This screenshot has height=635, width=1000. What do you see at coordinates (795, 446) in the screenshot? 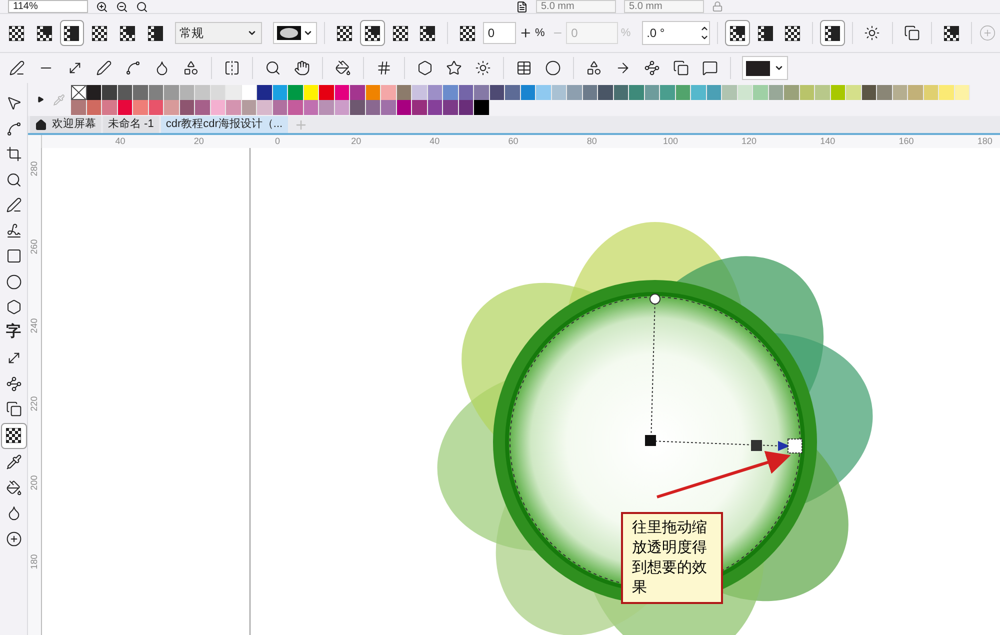
I see `end-handle` at bounding box center [795, 446].